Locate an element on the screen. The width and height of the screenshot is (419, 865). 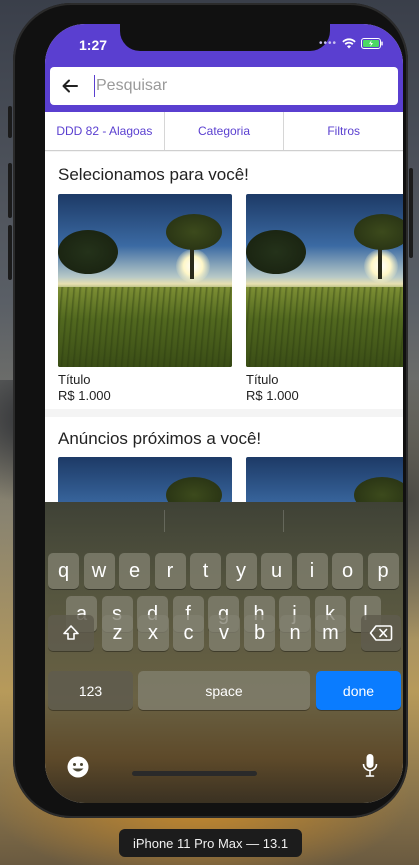
key-v: v is located at coordinates (224, 633).